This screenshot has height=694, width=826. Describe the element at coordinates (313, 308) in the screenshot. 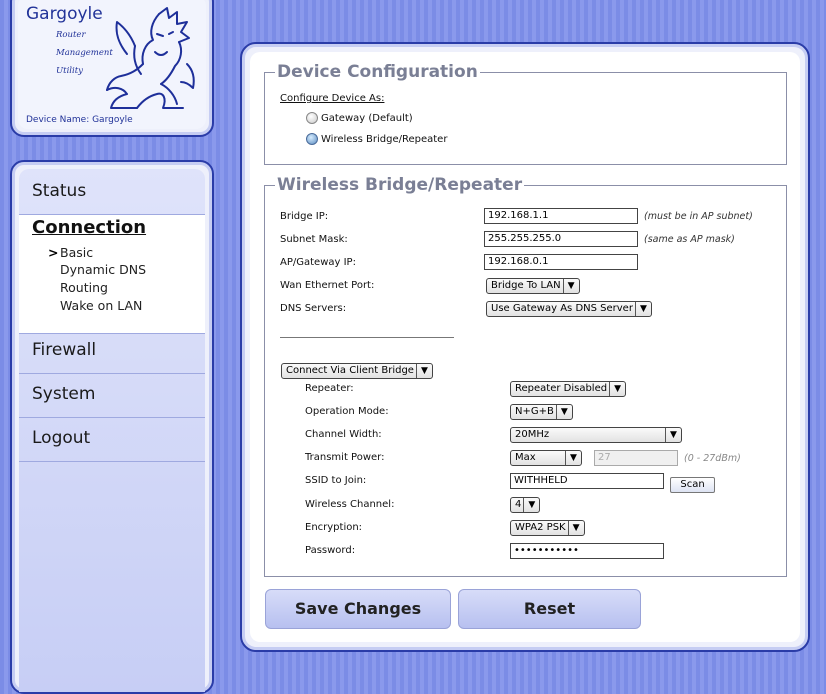

I see `dns-label: DNS Servers:` at that location.